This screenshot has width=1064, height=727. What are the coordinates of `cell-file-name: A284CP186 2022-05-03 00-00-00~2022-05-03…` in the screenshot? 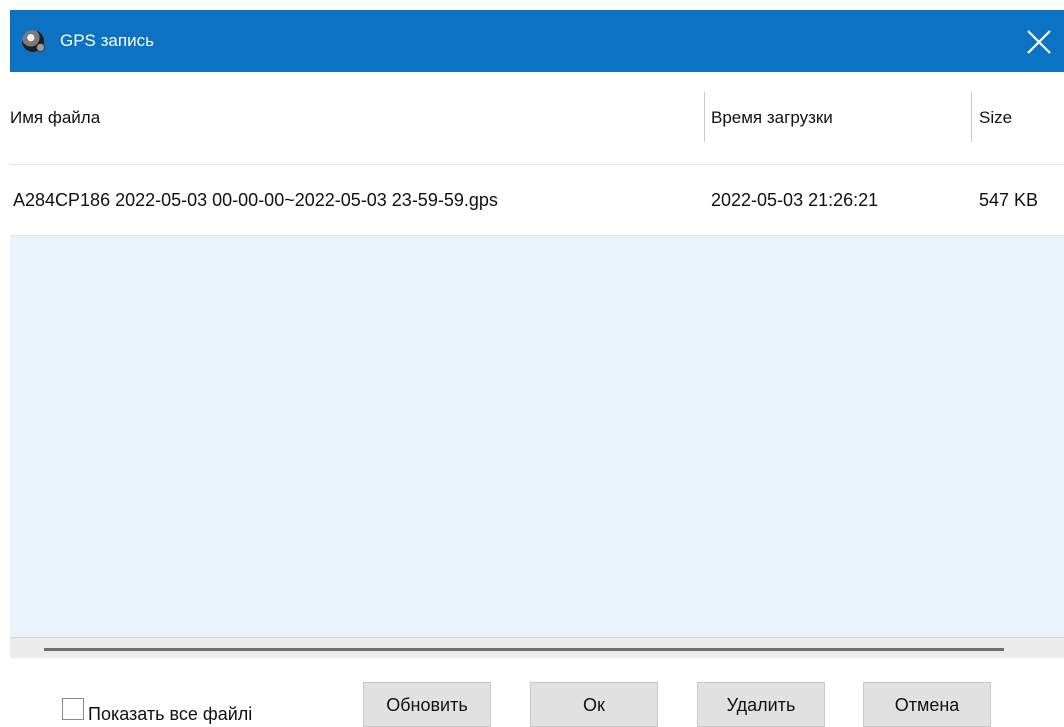 It's located at (255, 200).